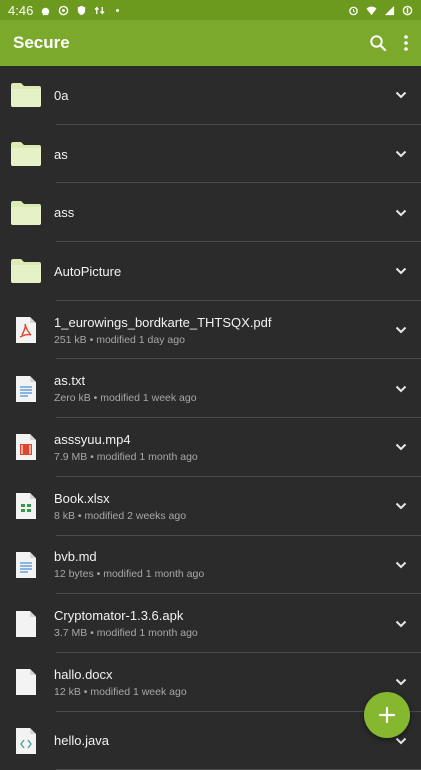 This screenshot has width=421, height=770. I want to click on item-meta: 12 bytes • modified 1 month ago, so click(129, 574).